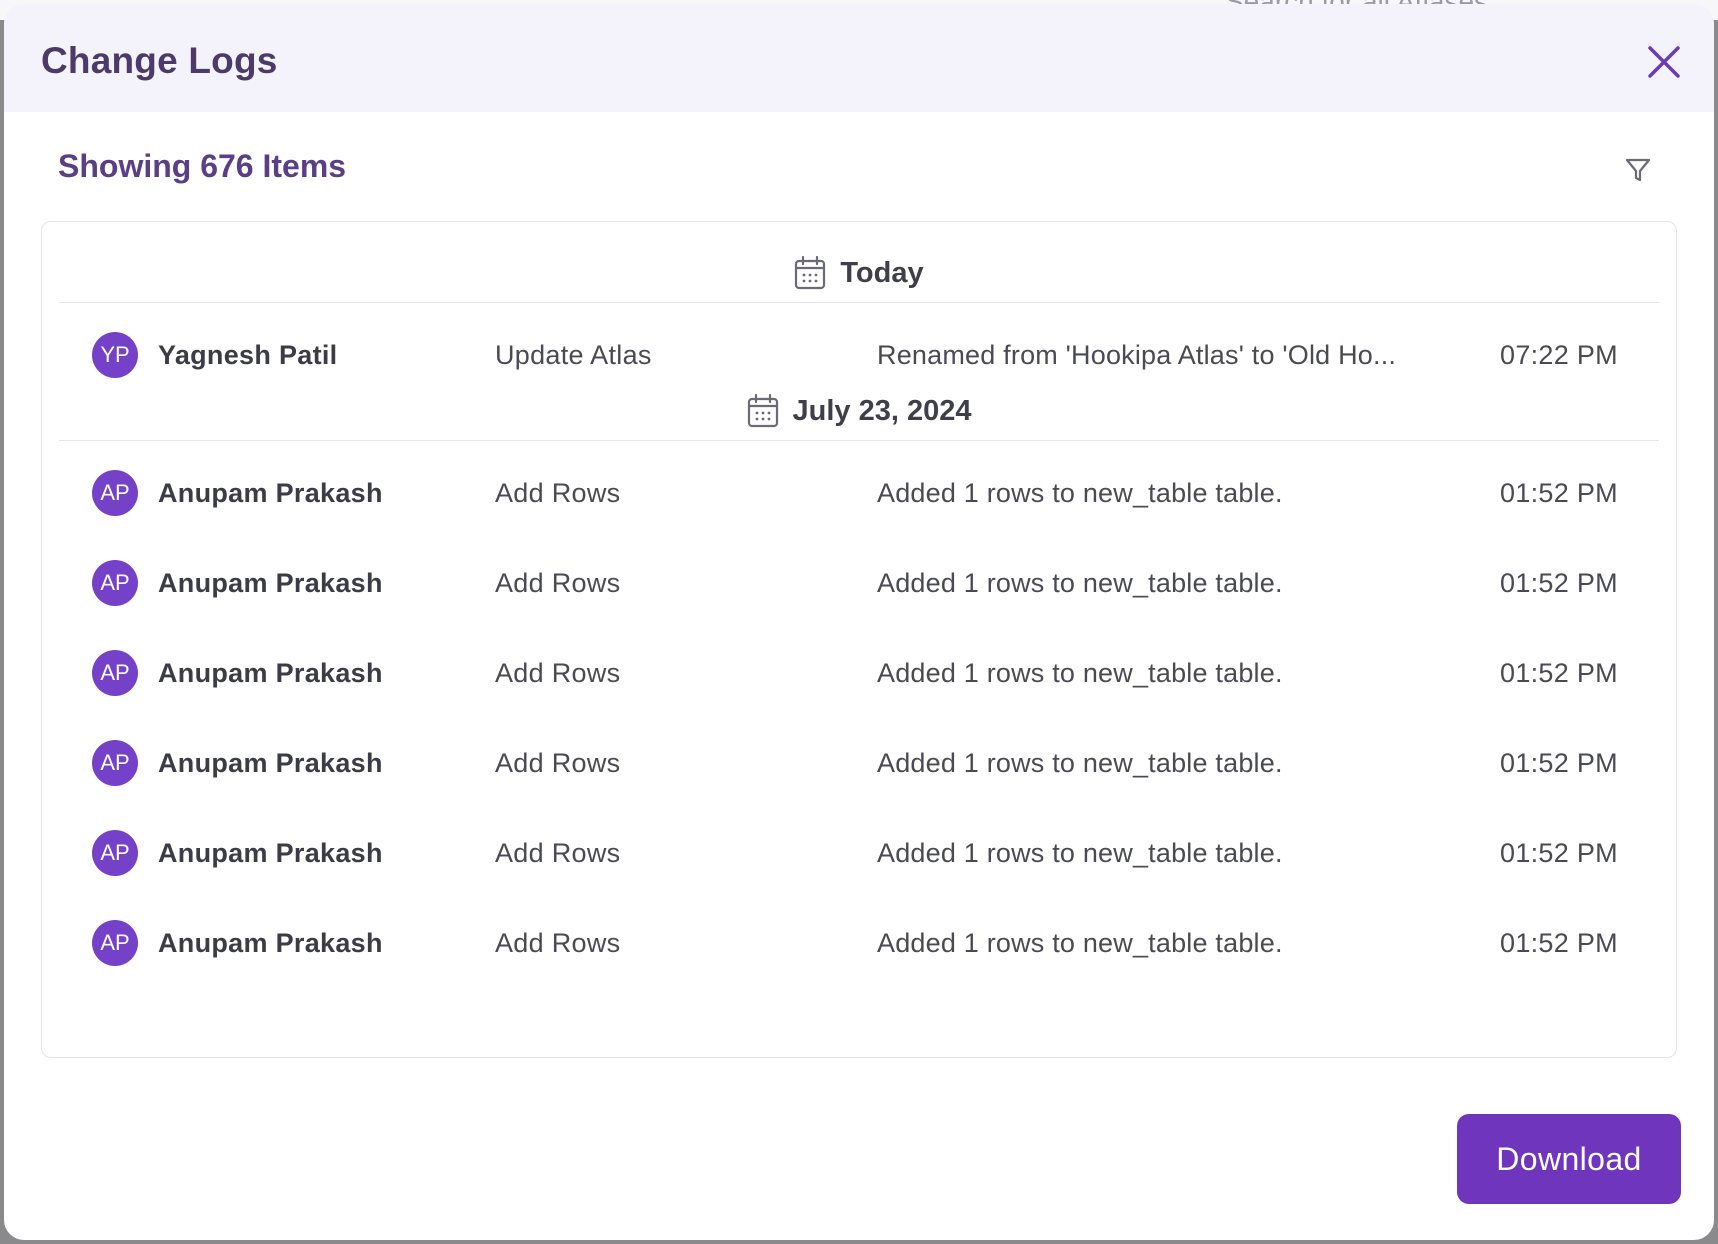  I want to click on filter-button, so click(1638, 170).